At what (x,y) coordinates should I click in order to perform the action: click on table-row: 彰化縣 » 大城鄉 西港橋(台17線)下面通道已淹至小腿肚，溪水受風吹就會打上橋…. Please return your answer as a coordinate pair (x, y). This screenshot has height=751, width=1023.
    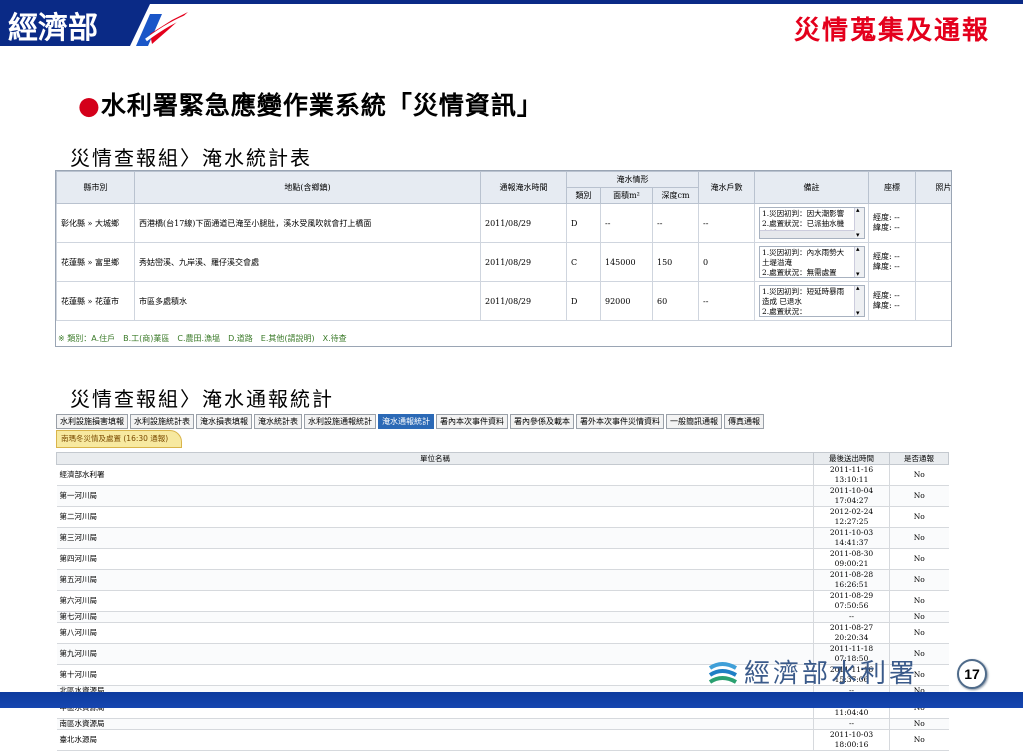
    Looking at the image, I should click on (503, 223).